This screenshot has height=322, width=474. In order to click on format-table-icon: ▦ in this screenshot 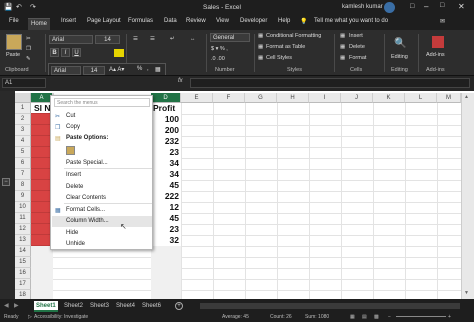, I will do `click(260, 47)`.